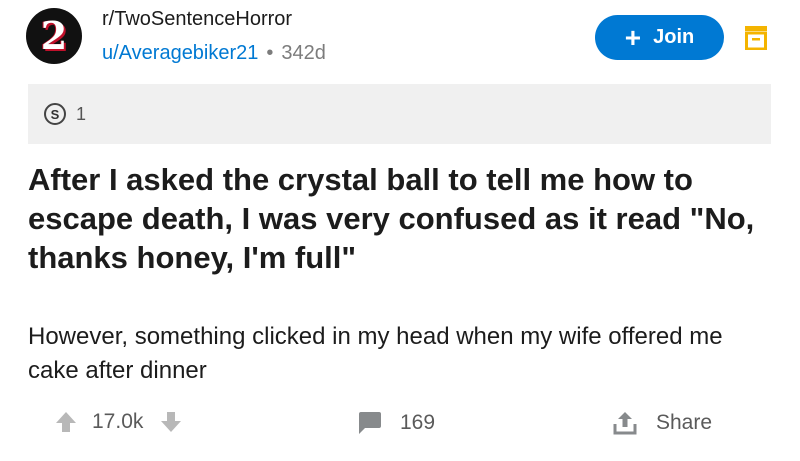 The height and width of the screenshot is (461, 800). Describe the element at coordinates (66, 422) in the screenshot. I see `upvote-icon` at that location.